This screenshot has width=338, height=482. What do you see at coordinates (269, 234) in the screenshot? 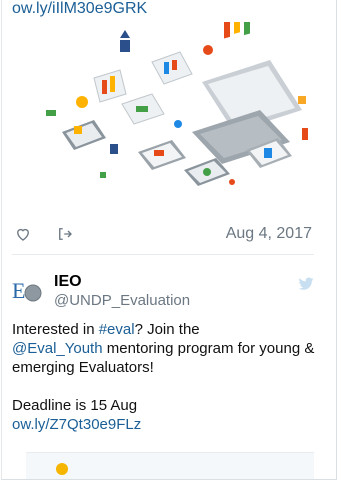
I see `tweet-date: Aug 4, 2017` at bounding box center [269, 234].